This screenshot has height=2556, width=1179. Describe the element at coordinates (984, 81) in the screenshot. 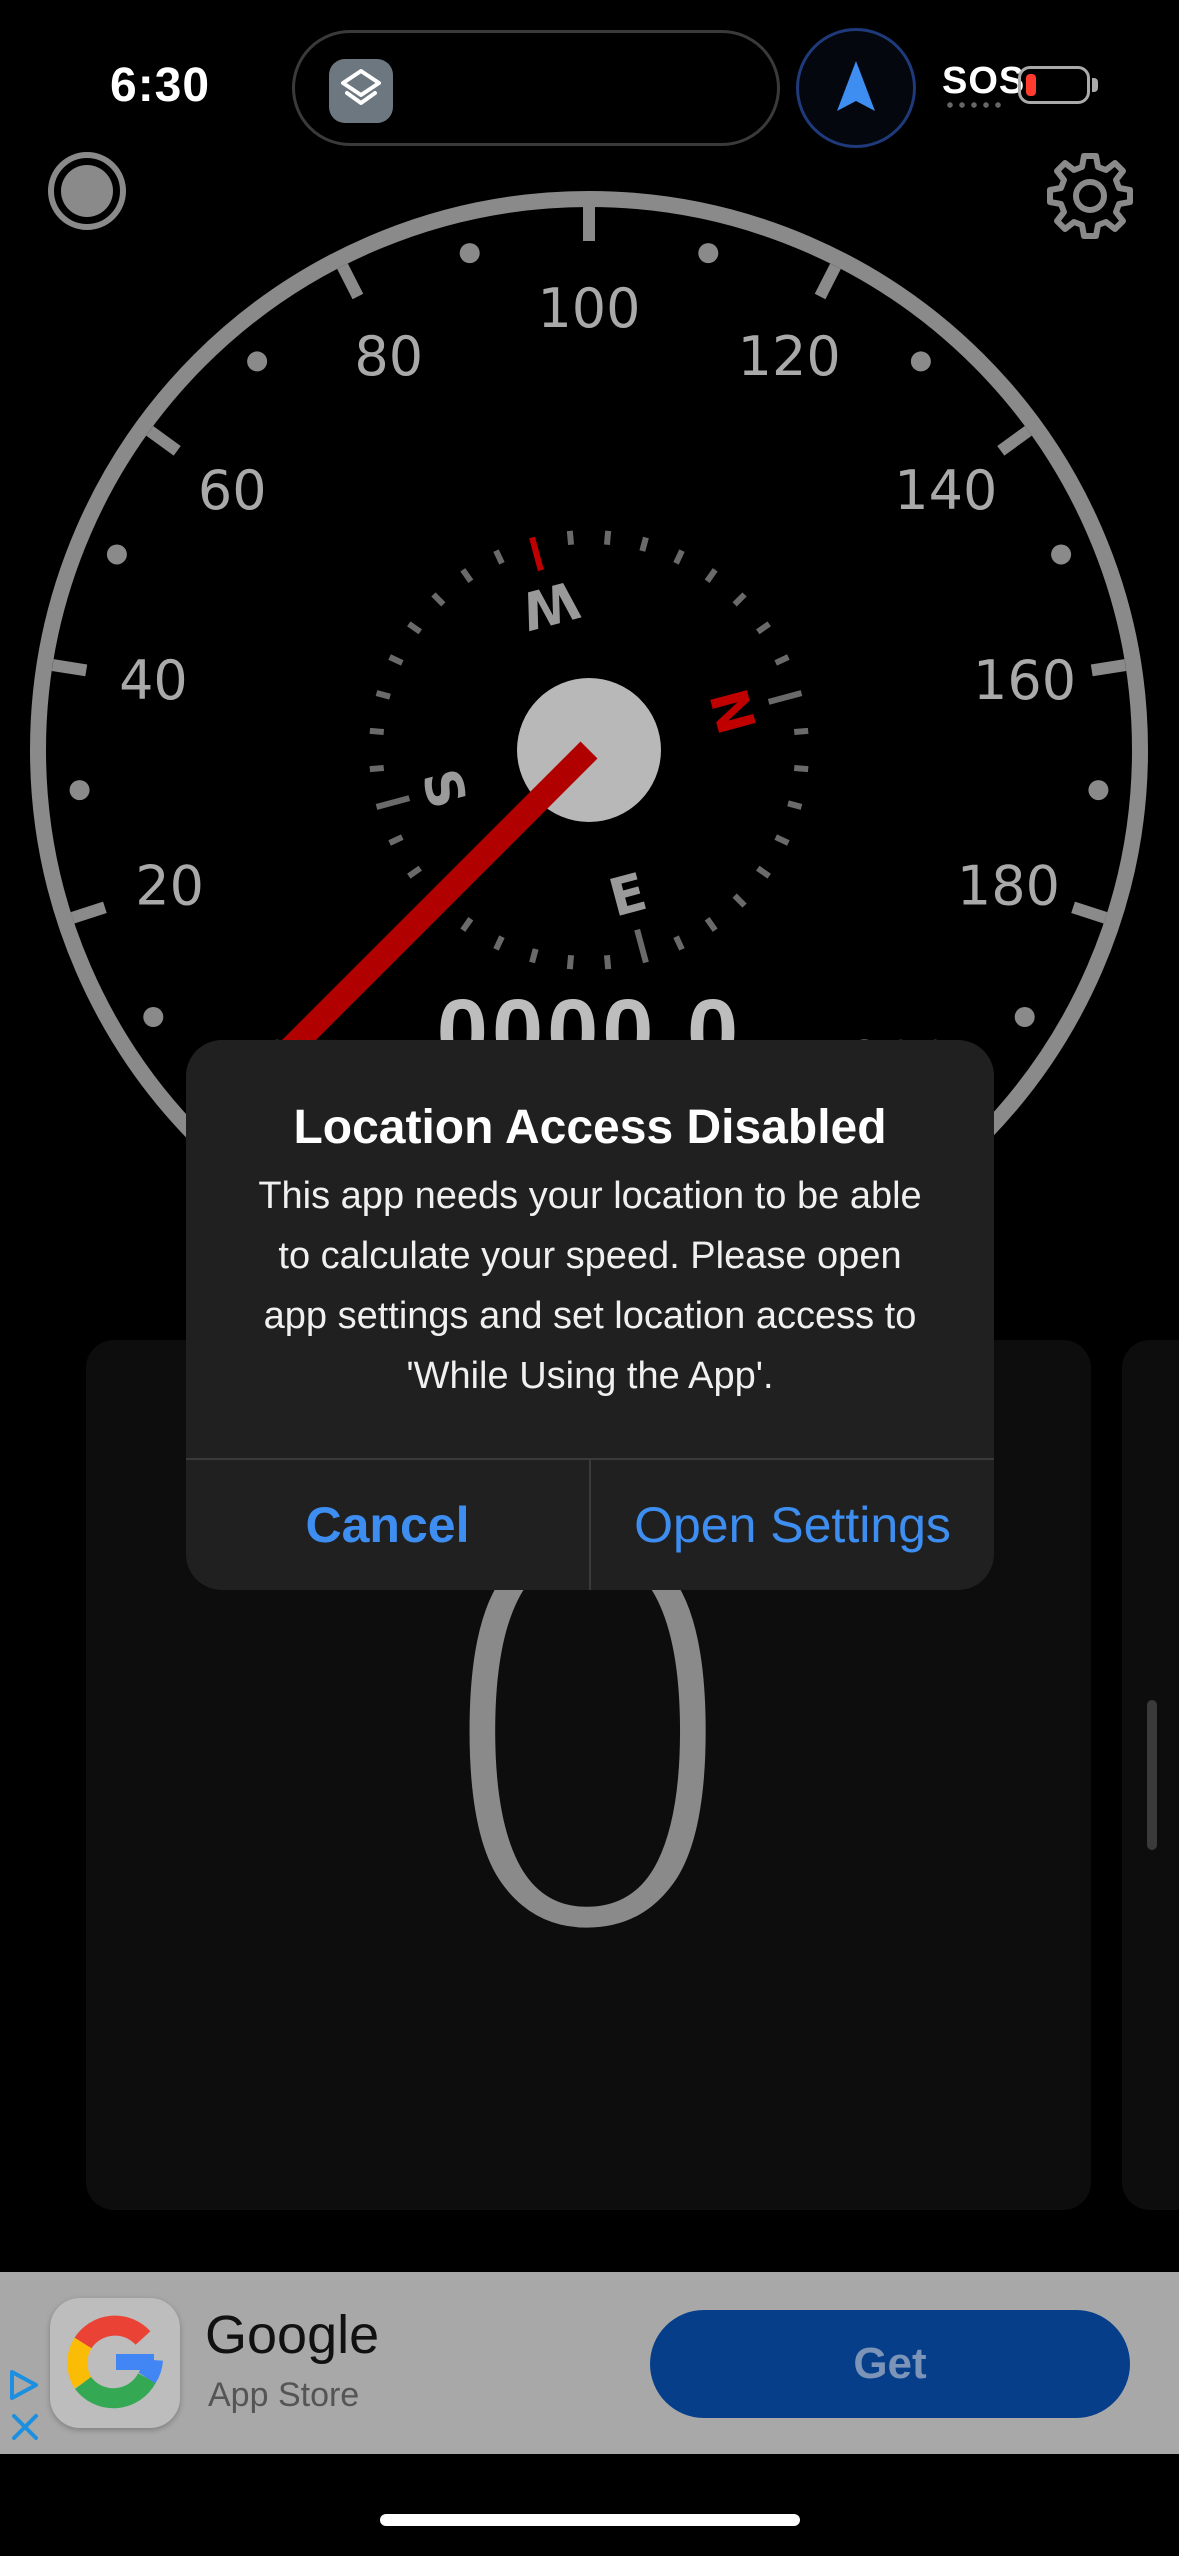

I see `sos-indicator: SOS` at that location.